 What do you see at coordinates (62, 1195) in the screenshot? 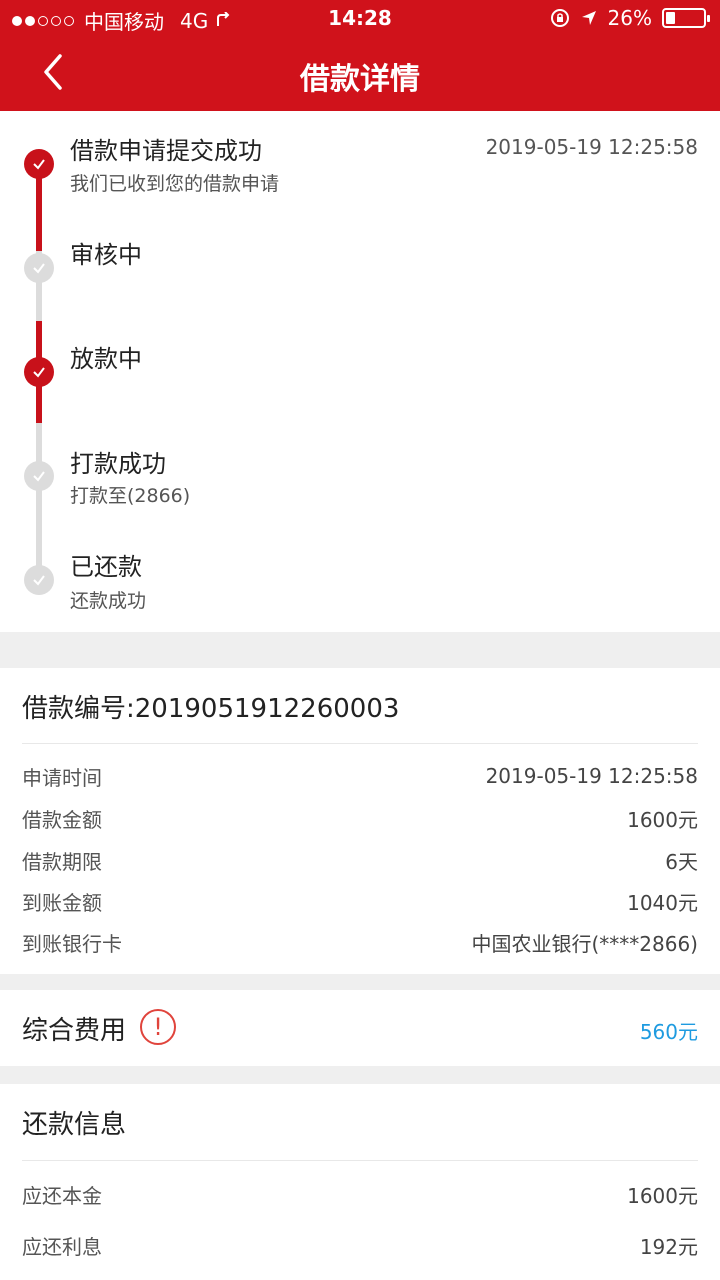
I see `repayment-label: 应还本金` at bounding box center [62, 1195].